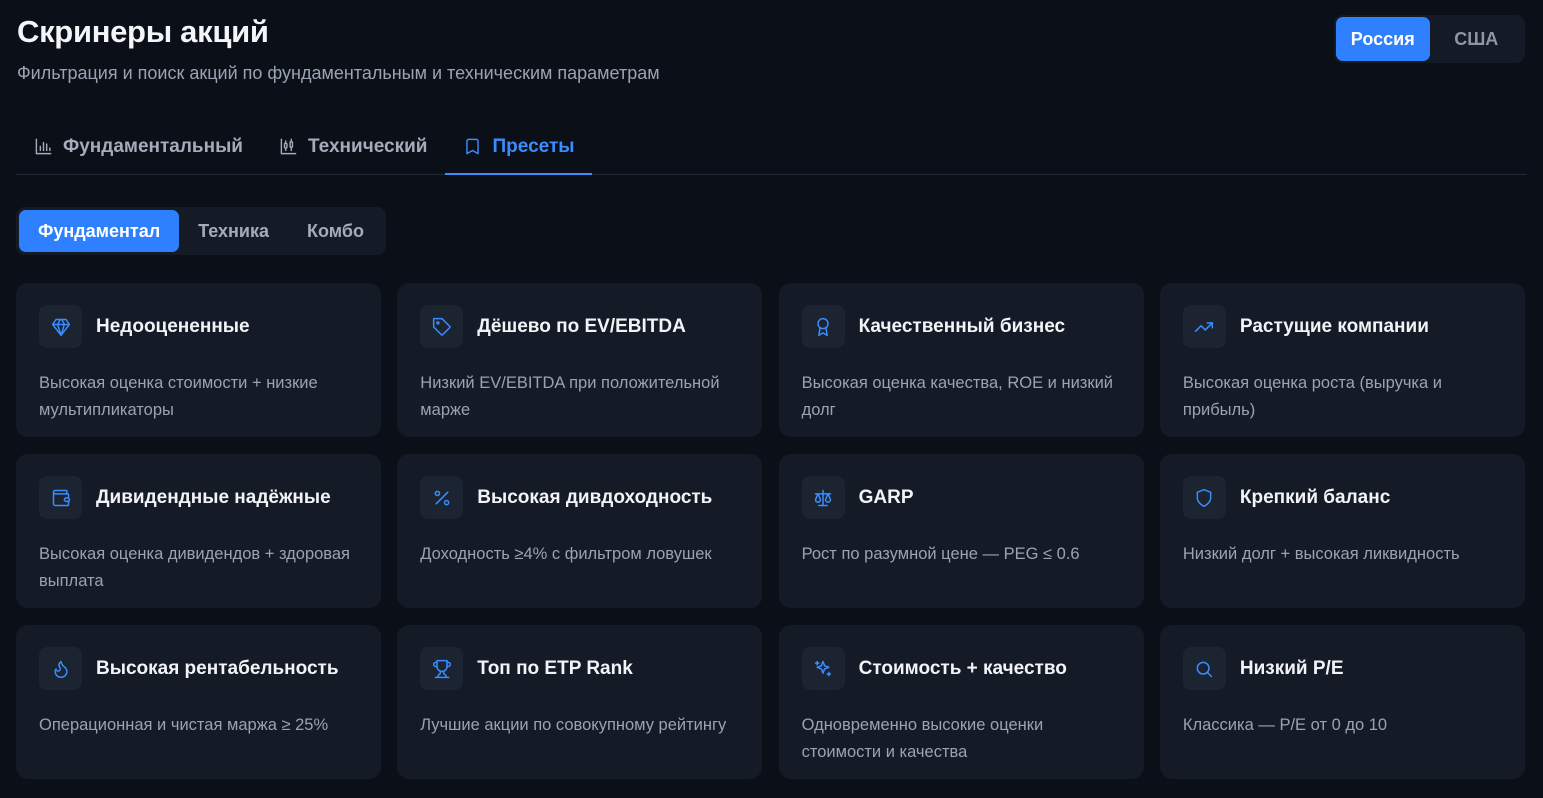  Describe the element at coordinates (533, 146) in the screenshot. I see `tab-label: Пресеты` at that location.